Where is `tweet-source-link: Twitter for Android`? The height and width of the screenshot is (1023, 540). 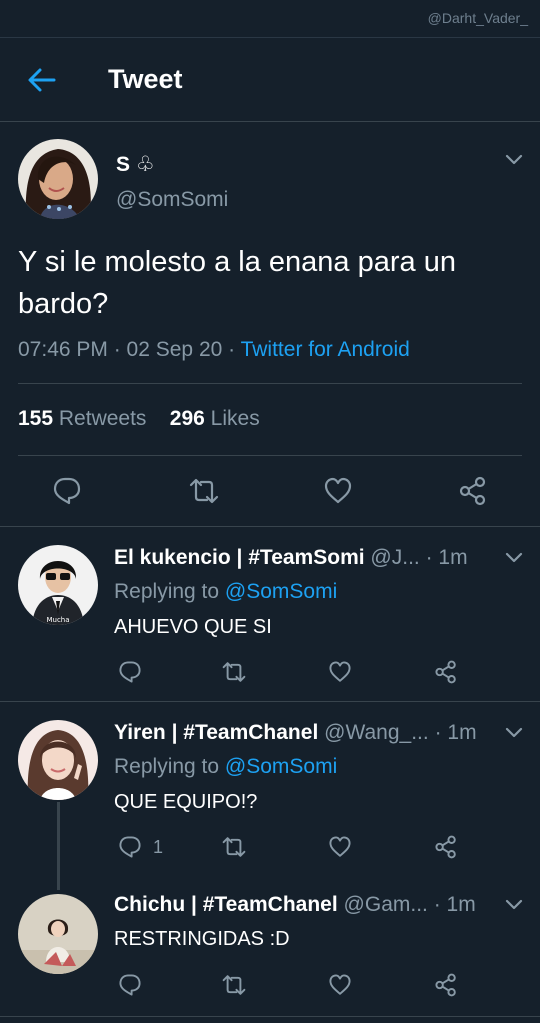
tweet-source-link: Twitter for Android is located at coordinates (325, 349).